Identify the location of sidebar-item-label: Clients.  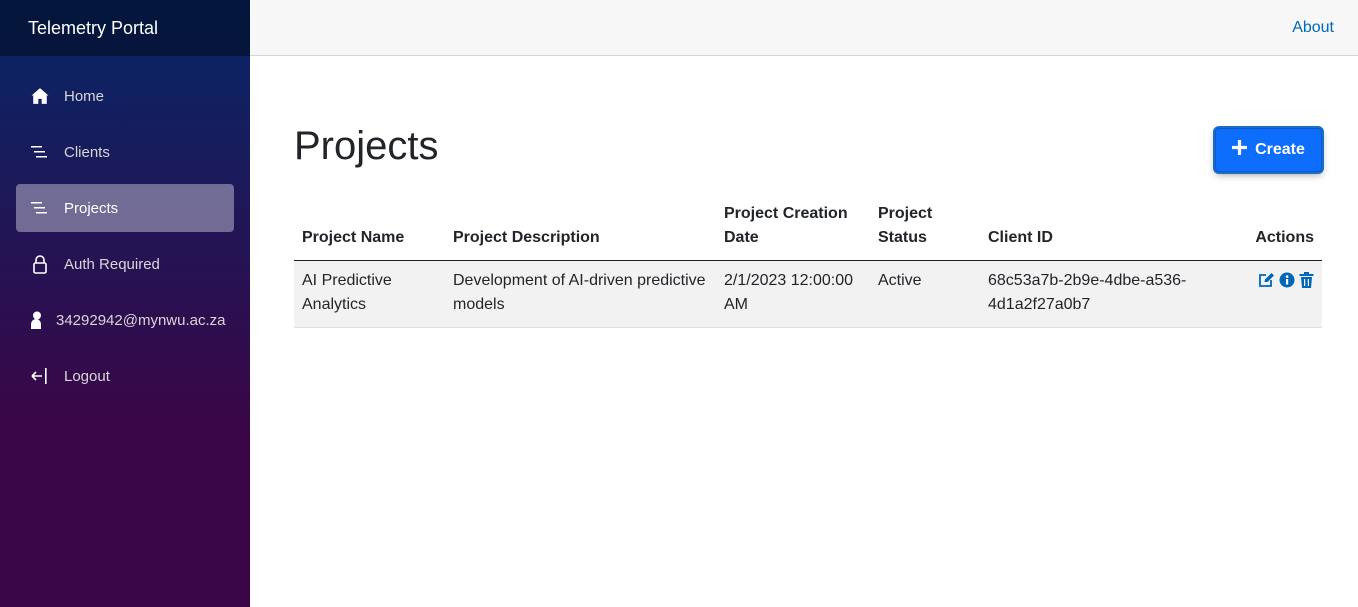
(87, 152).